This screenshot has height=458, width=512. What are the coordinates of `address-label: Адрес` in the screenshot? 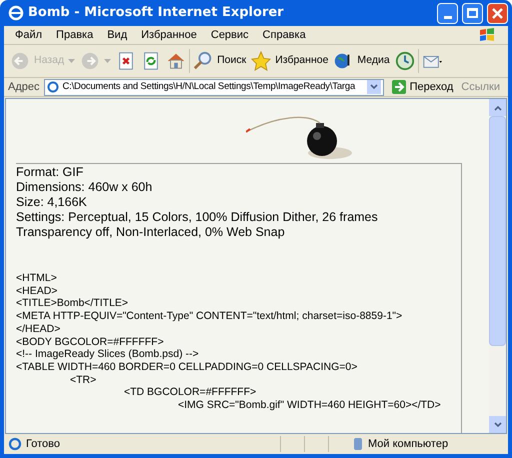 It's located at (24, 87).